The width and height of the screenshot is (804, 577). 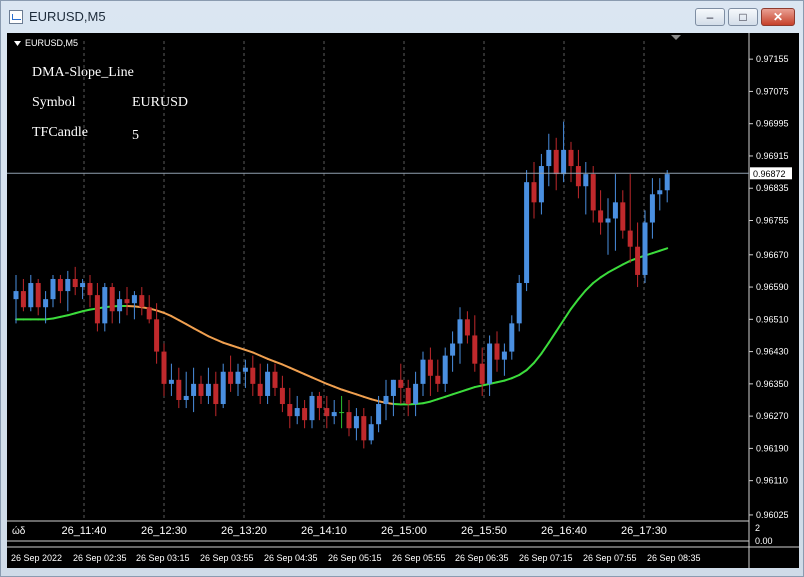 I want to click on price-tick-label: 0.96350, so click(x=772, y=384).